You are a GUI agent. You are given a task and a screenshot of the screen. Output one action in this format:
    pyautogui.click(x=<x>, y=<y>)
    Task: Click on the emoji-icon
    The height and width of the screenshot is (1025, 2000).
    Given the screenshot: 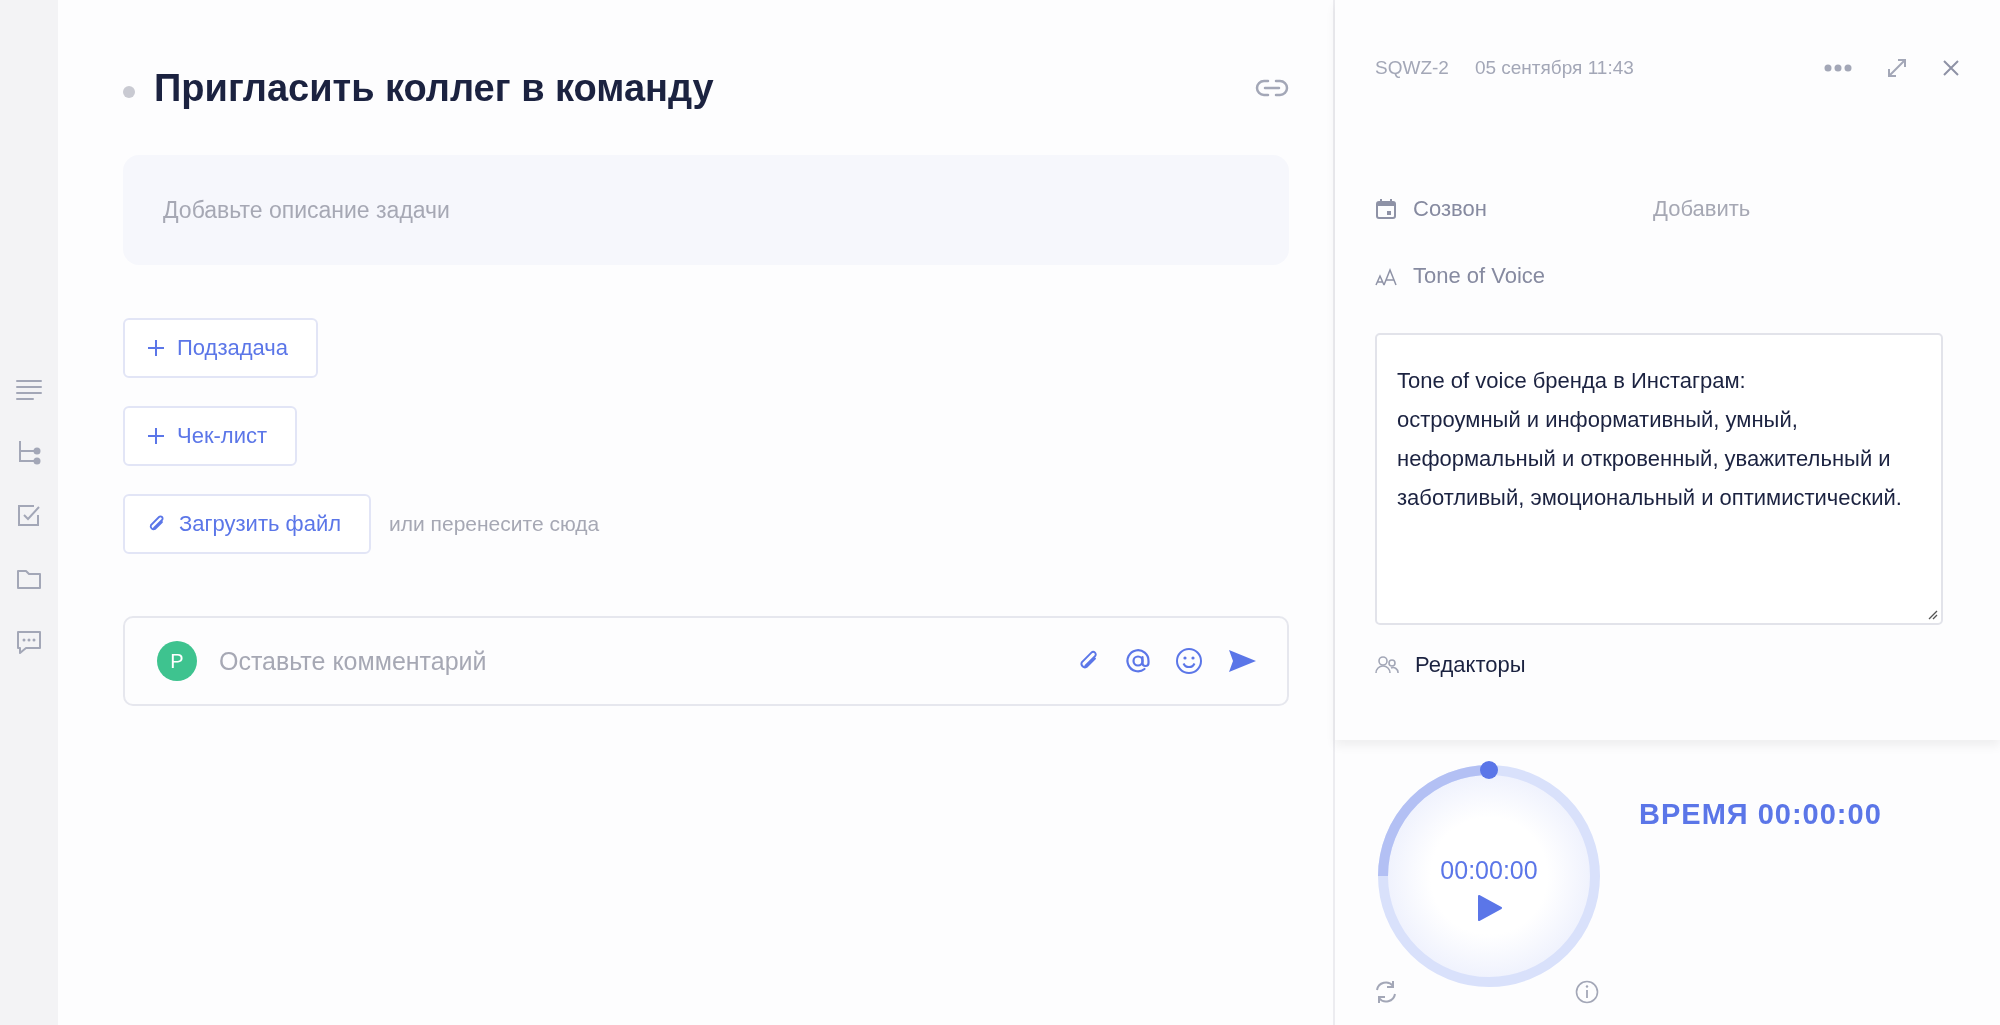 What is the action you would take?
    pyautogui.click(x=1189, y=661)
    